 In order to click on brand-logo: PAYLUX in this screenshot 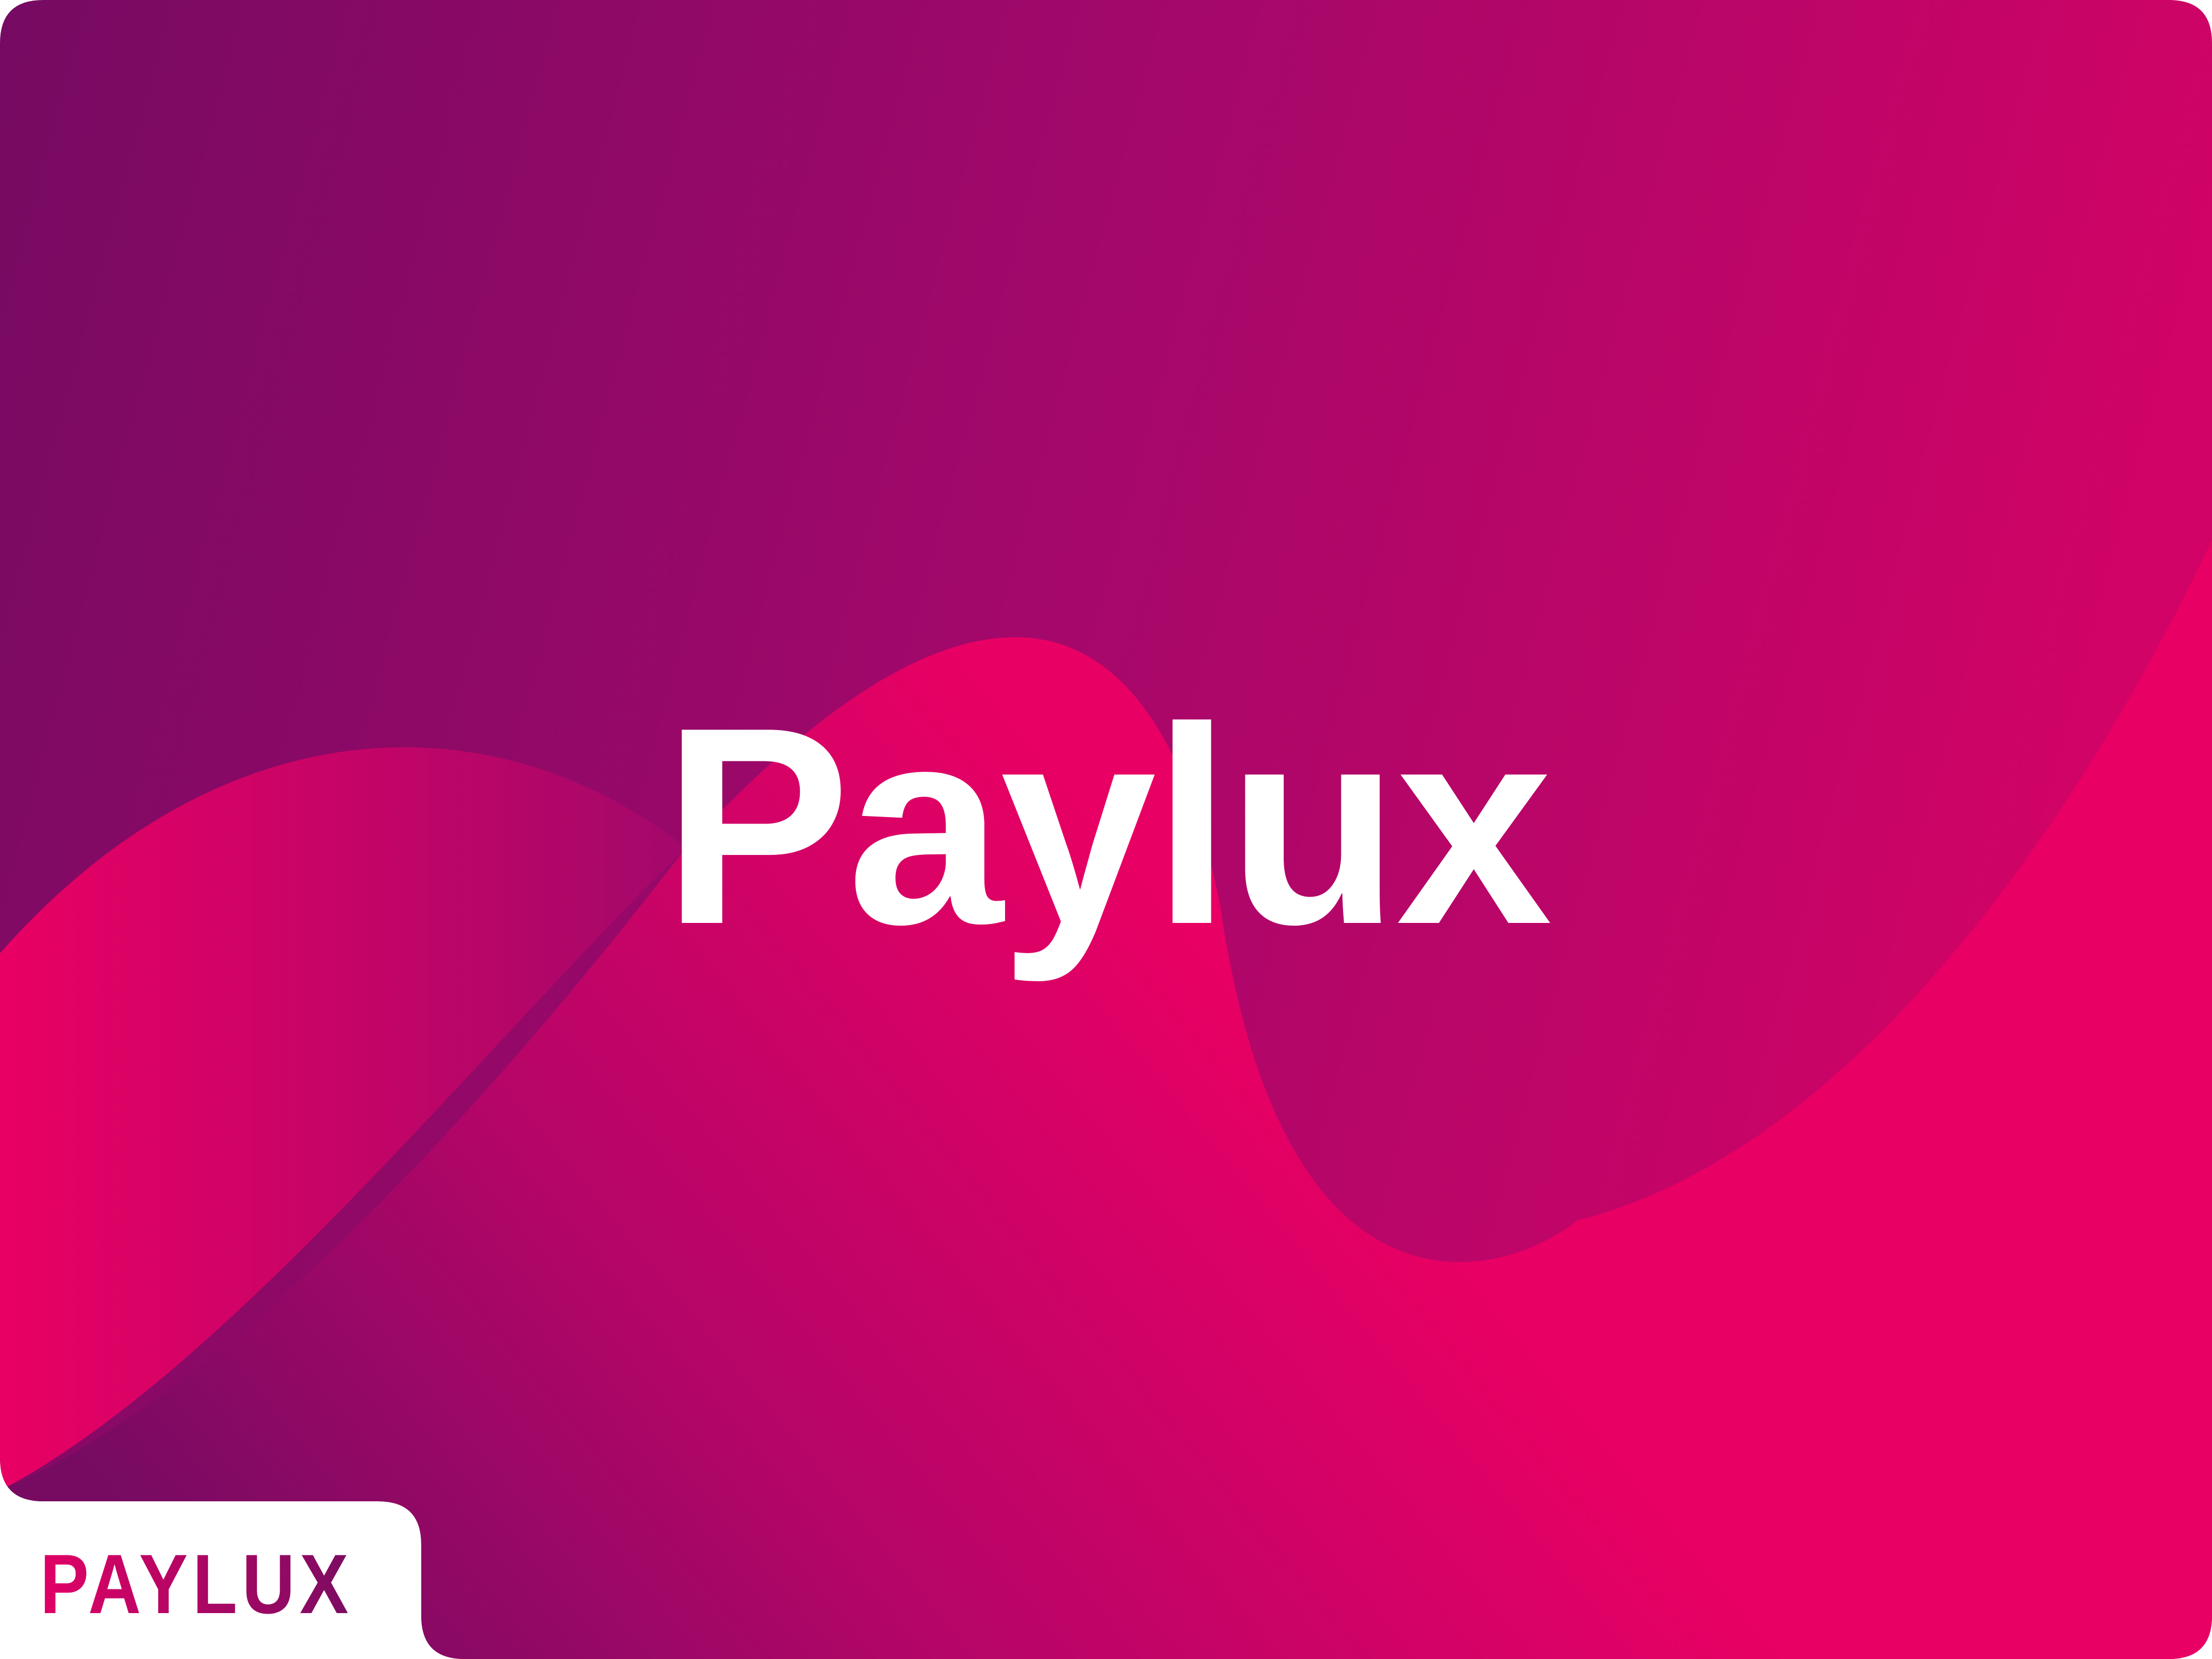, I will do `click(194, 1584)`.